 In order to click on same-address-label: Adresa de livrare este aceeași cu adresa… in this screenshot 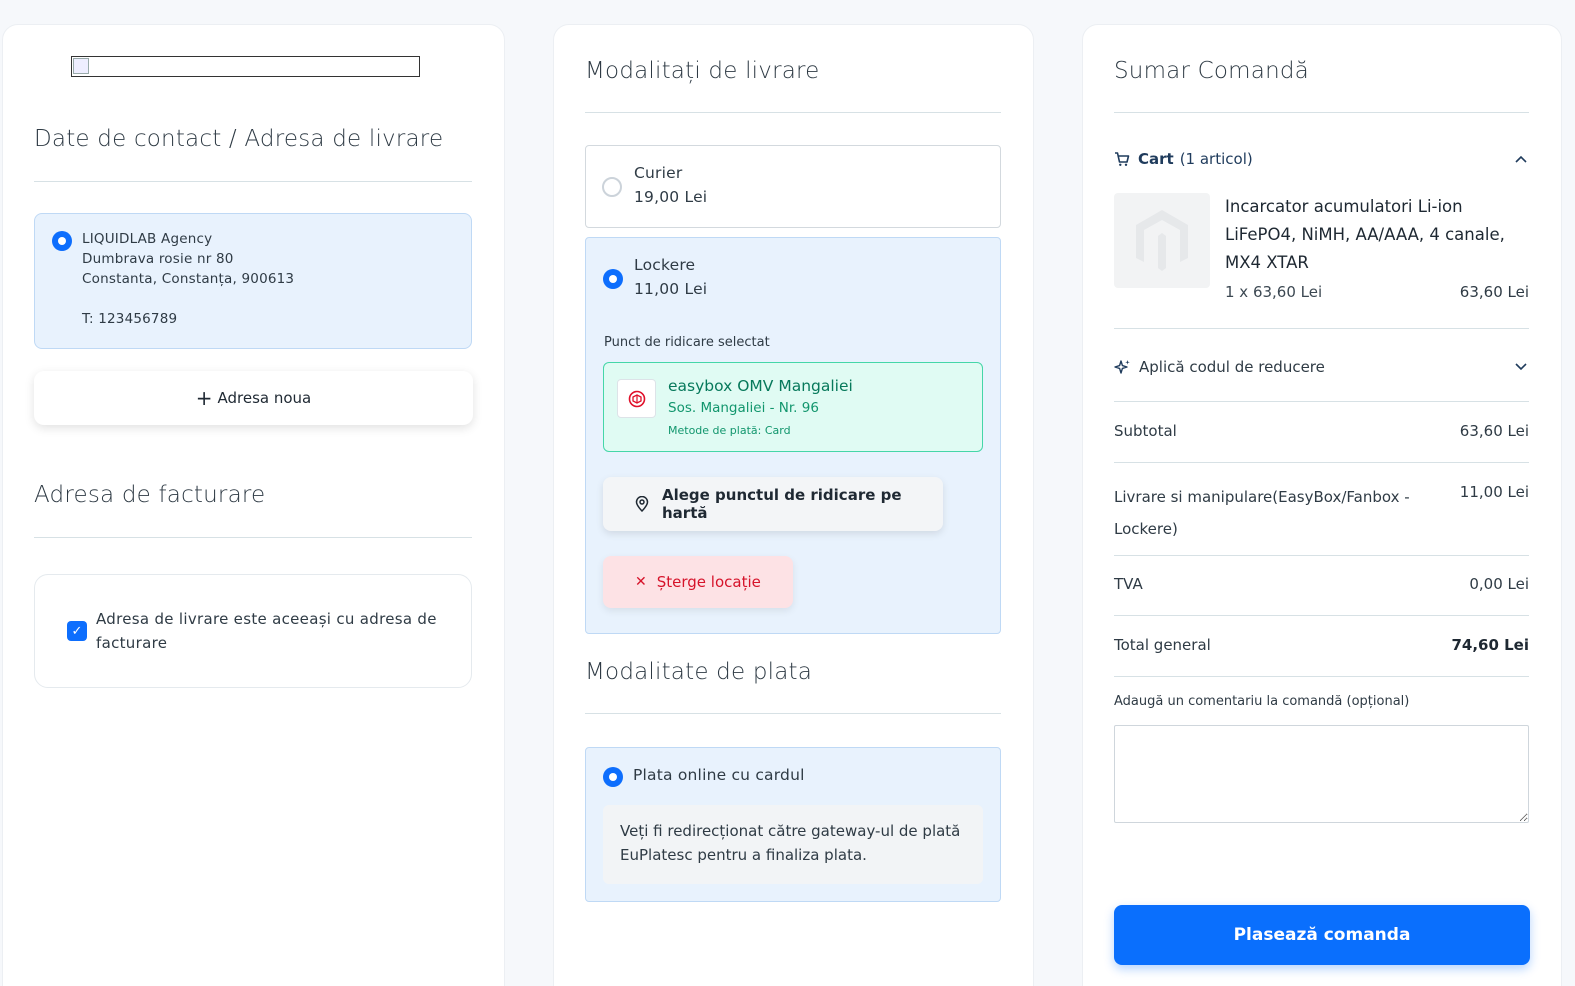, I will do `click(271, 631)`.